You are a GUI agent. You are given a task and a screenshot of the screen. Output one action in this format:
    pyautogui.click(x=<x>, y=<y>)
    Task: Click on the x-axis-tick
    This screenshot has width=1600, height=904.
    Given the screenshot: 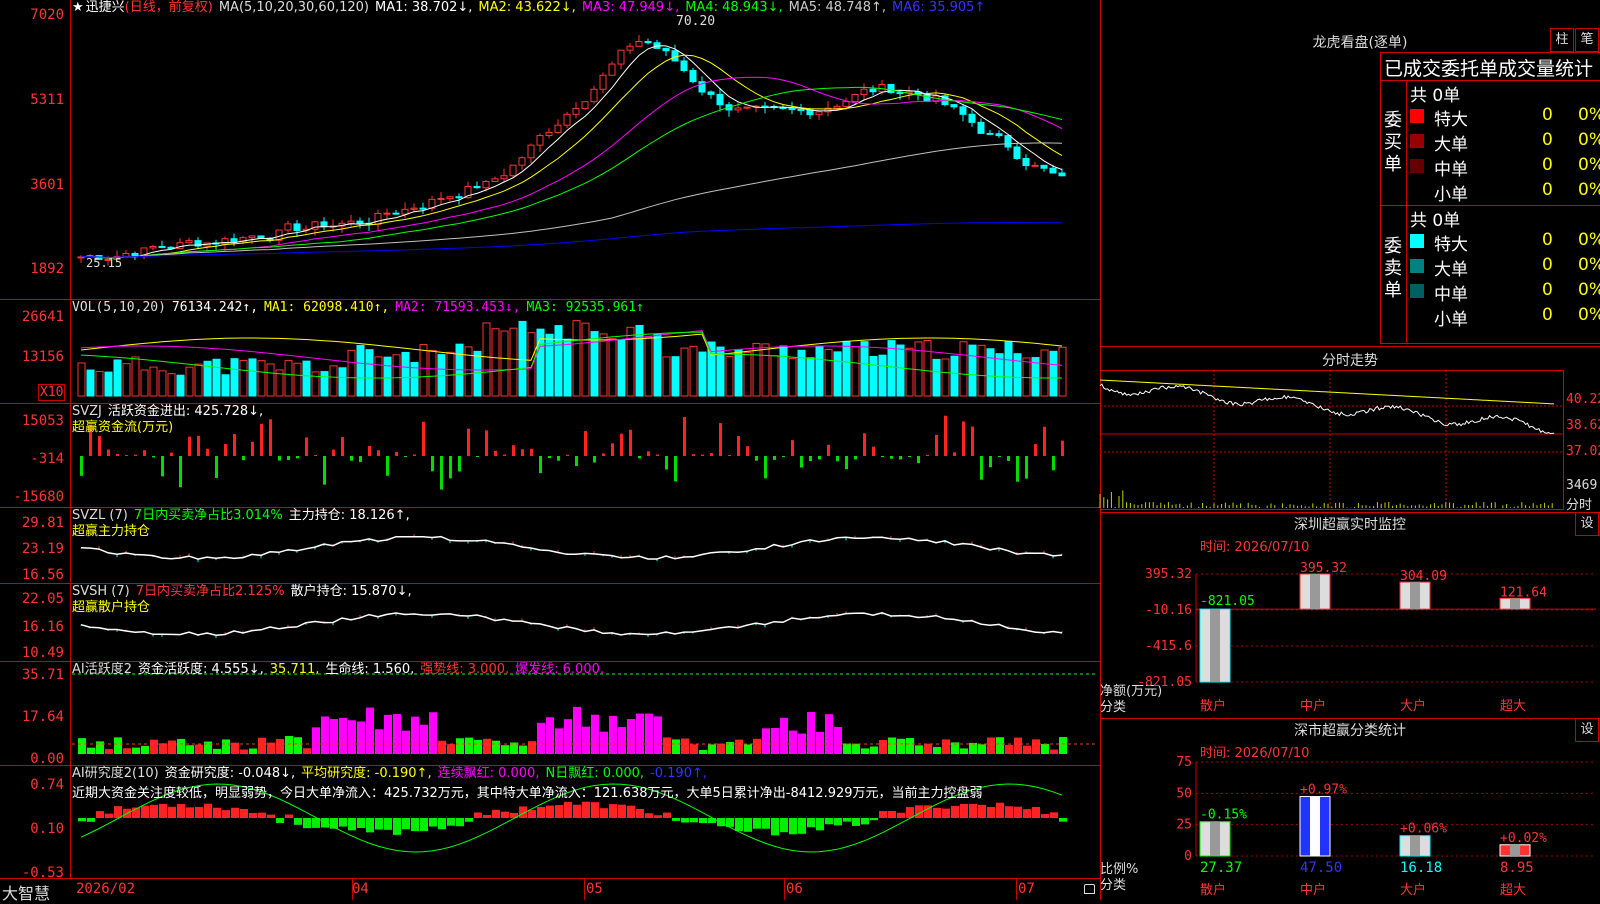 What is the action you would take?
    pyautogui.click(x=1016, y=889)
    